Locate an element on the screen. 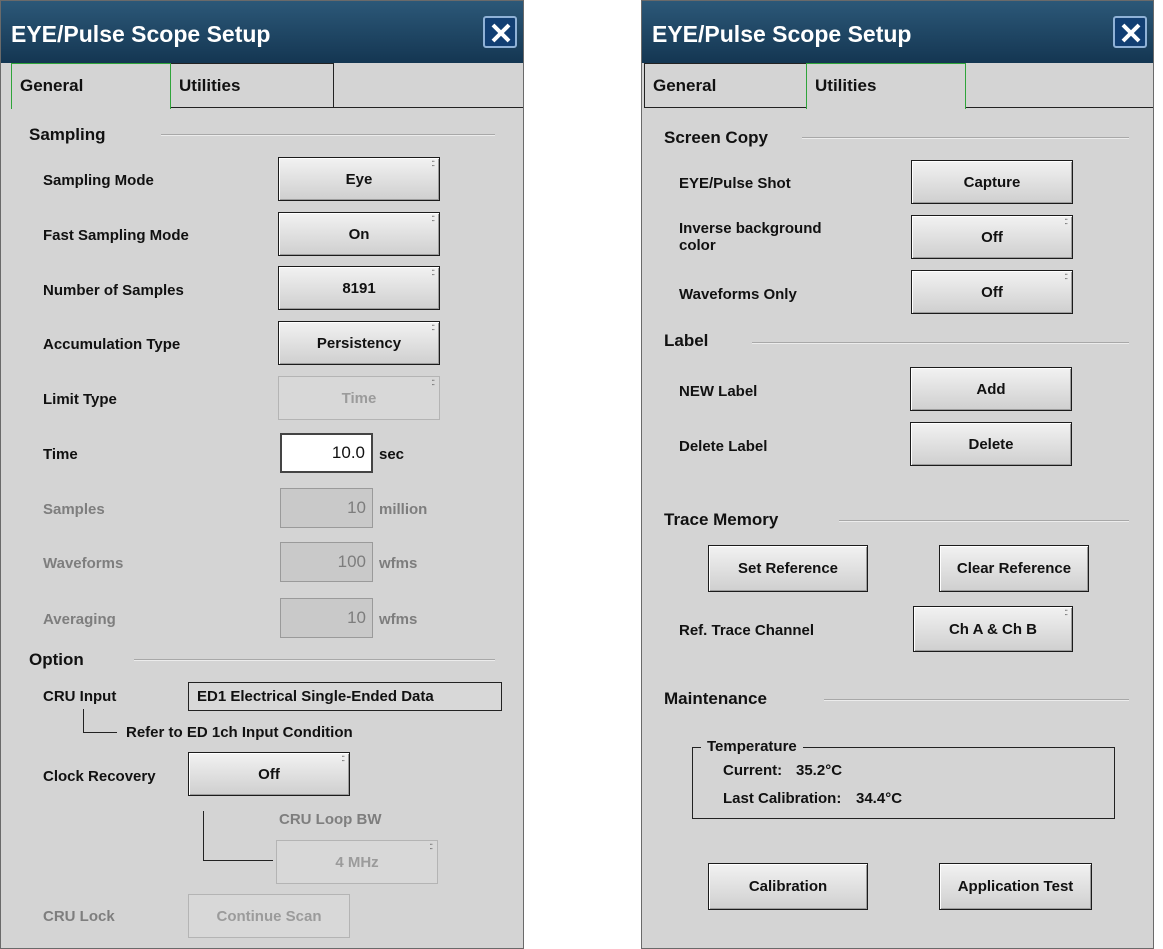  continue-scan-label: Continue Scan is located at coordinates (269, 916).